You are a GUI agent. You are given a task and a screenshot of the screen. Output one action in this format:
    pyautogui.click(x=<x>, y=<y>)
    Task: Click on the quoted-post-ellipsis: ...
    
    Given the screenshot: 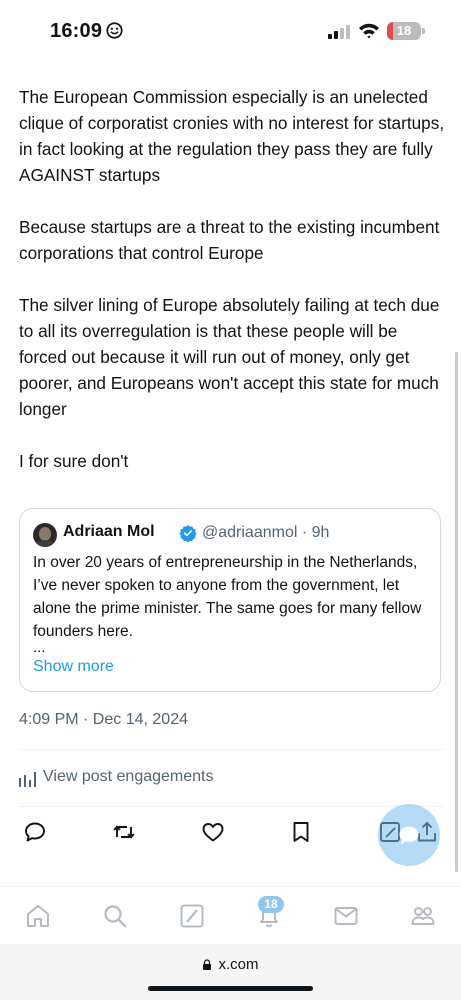 What is the action you would take?
    pyautogui.click(x=39, y=647)
    